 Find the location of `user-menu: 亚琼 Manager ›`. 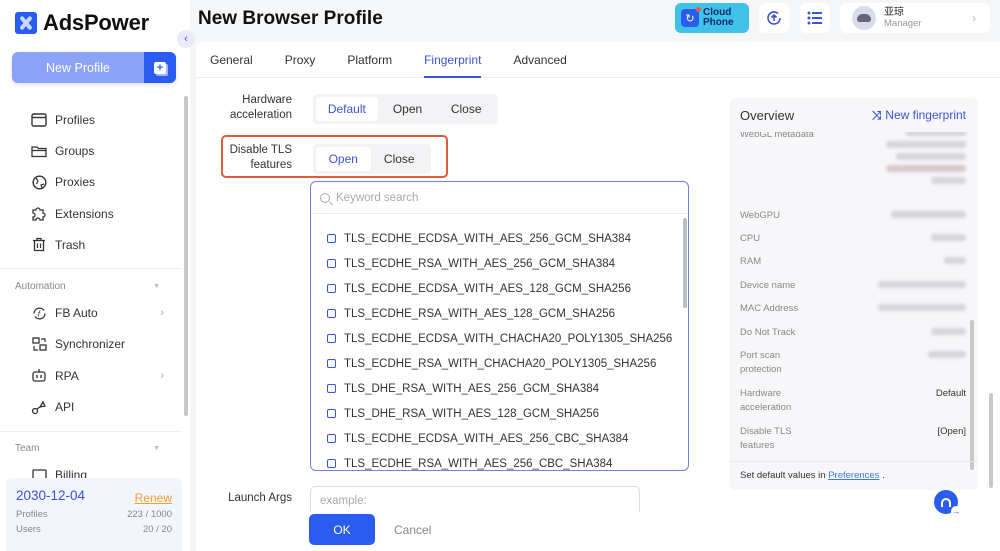

user-menu: 亚琼 Manager › is located at coordinates (915, 18).